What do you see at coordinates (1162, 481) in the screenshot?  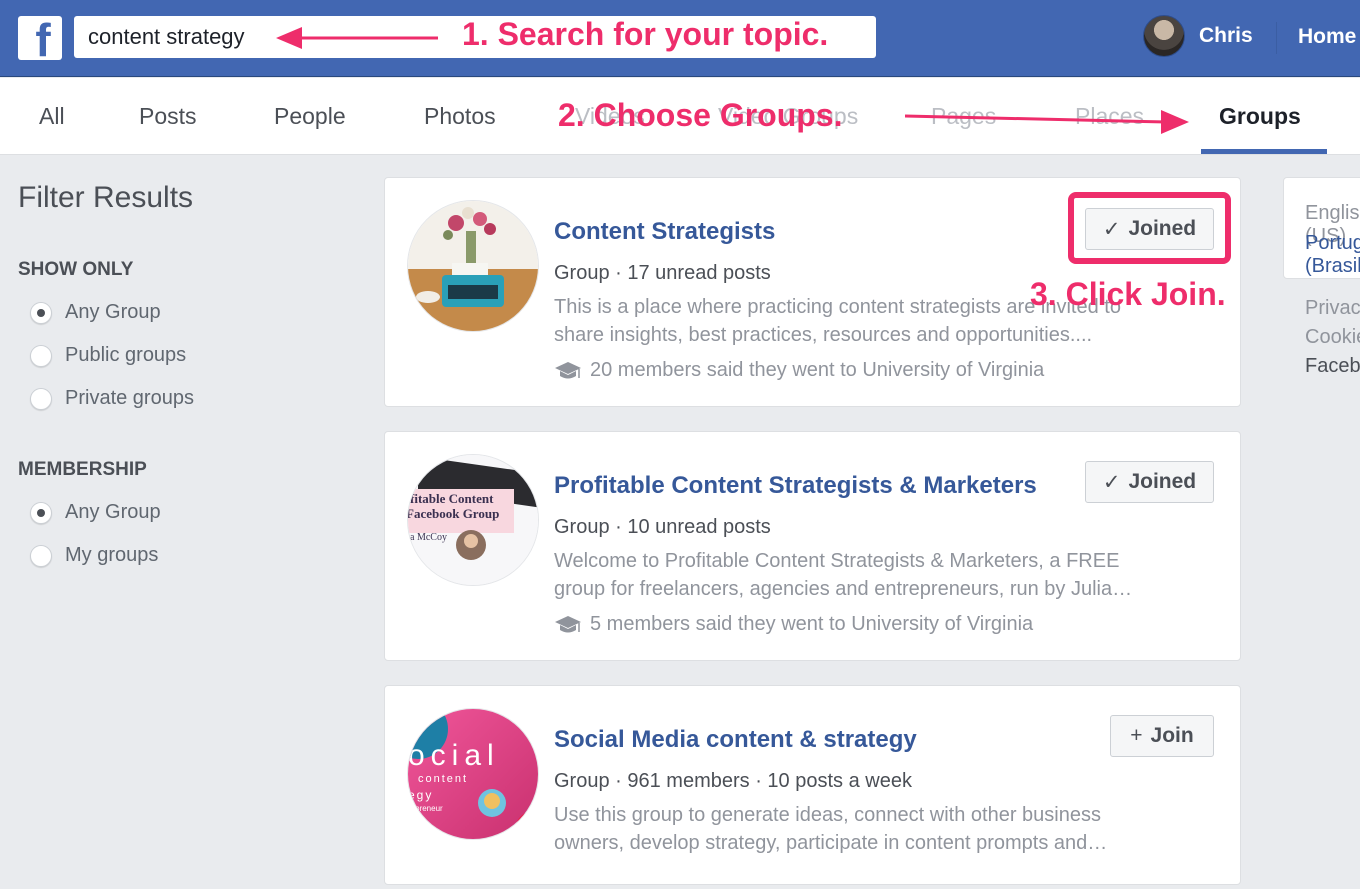 I see `button-label: Joined` at bounding box center [1162, 481].